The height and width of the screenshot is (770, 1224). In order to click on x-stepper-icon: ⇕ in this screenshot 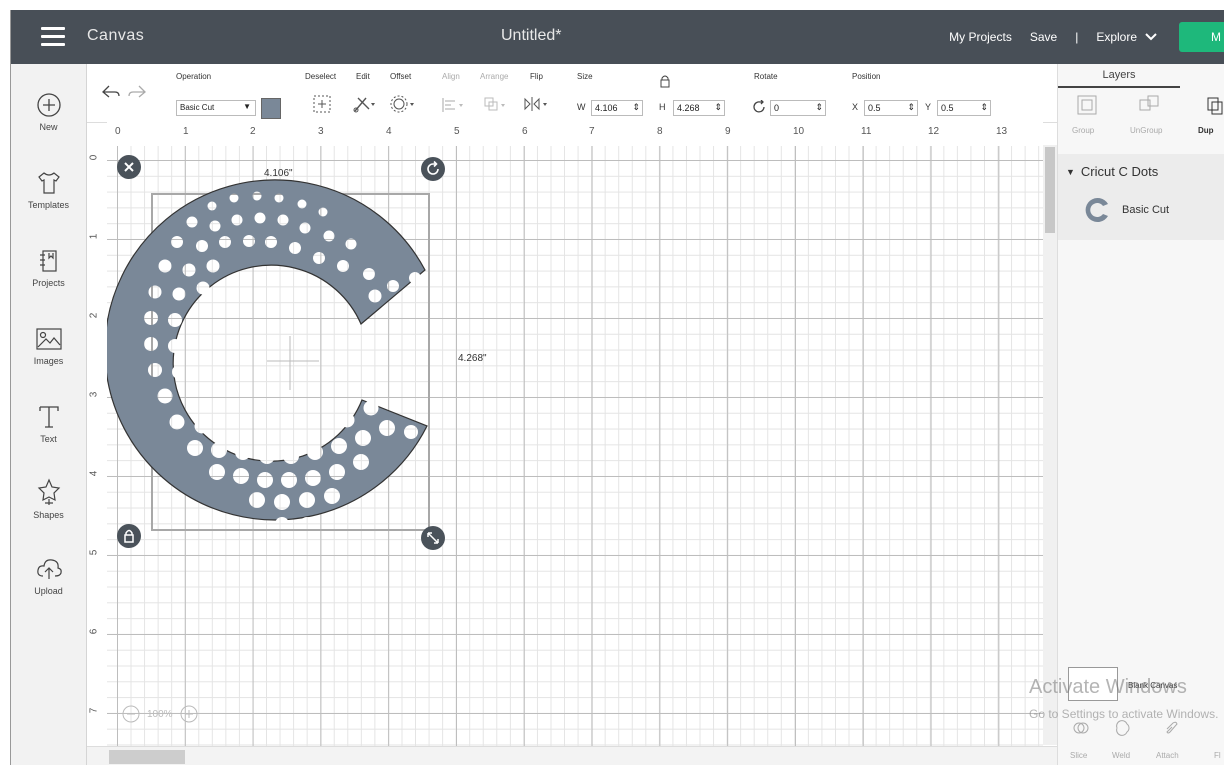, I will do `click(911, 107)`.